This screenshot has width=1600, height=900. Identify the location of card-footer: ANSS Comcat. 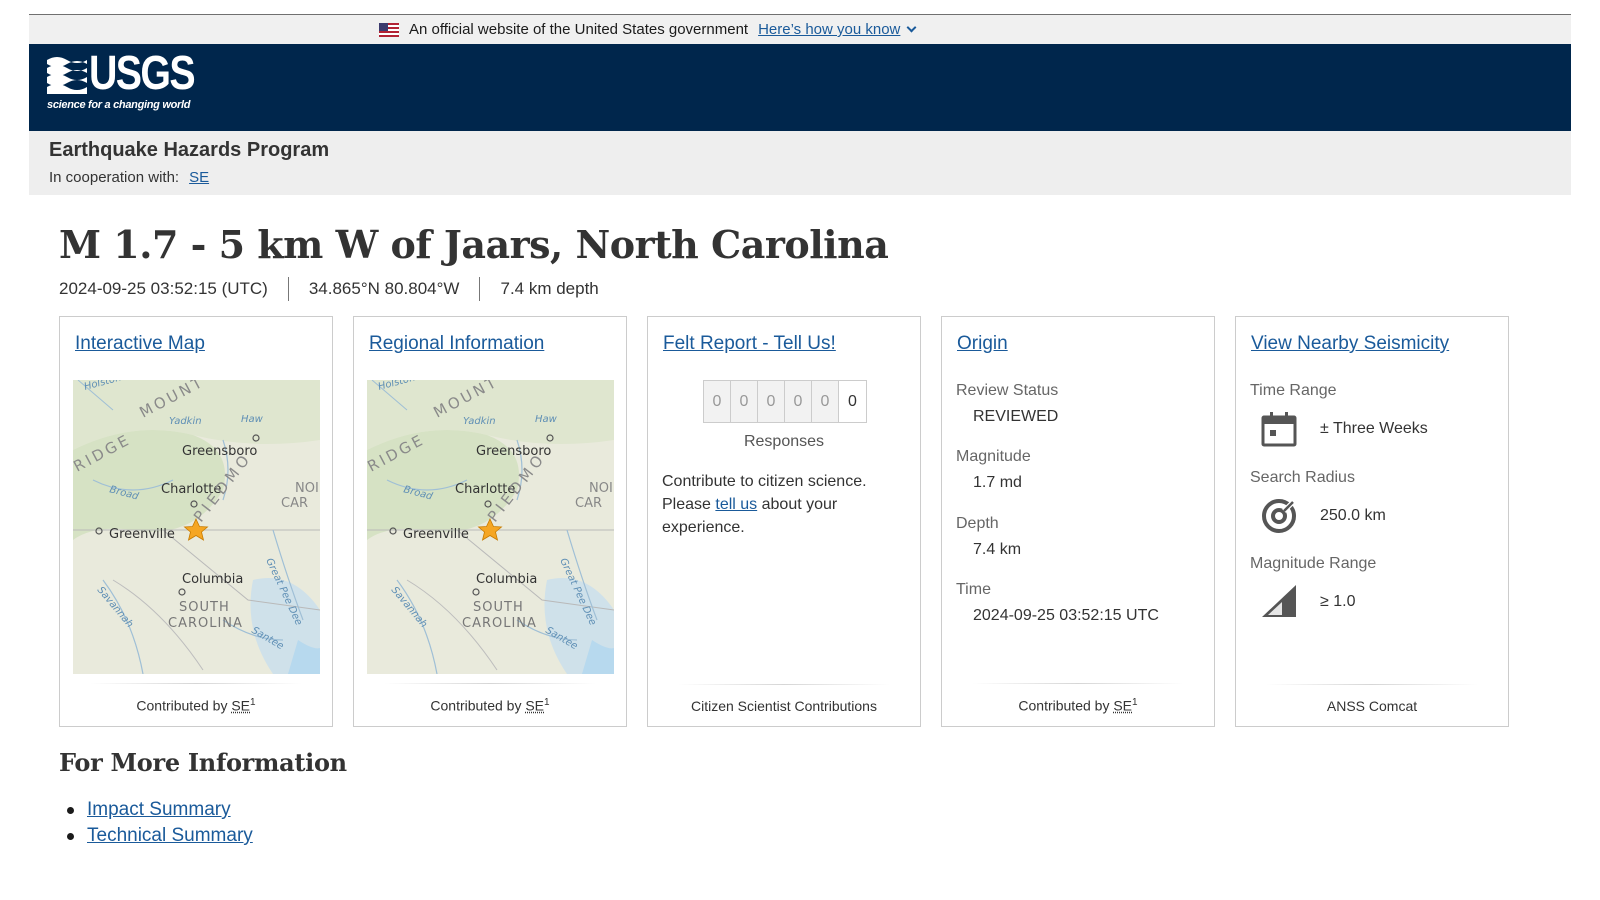
(1372, 699).